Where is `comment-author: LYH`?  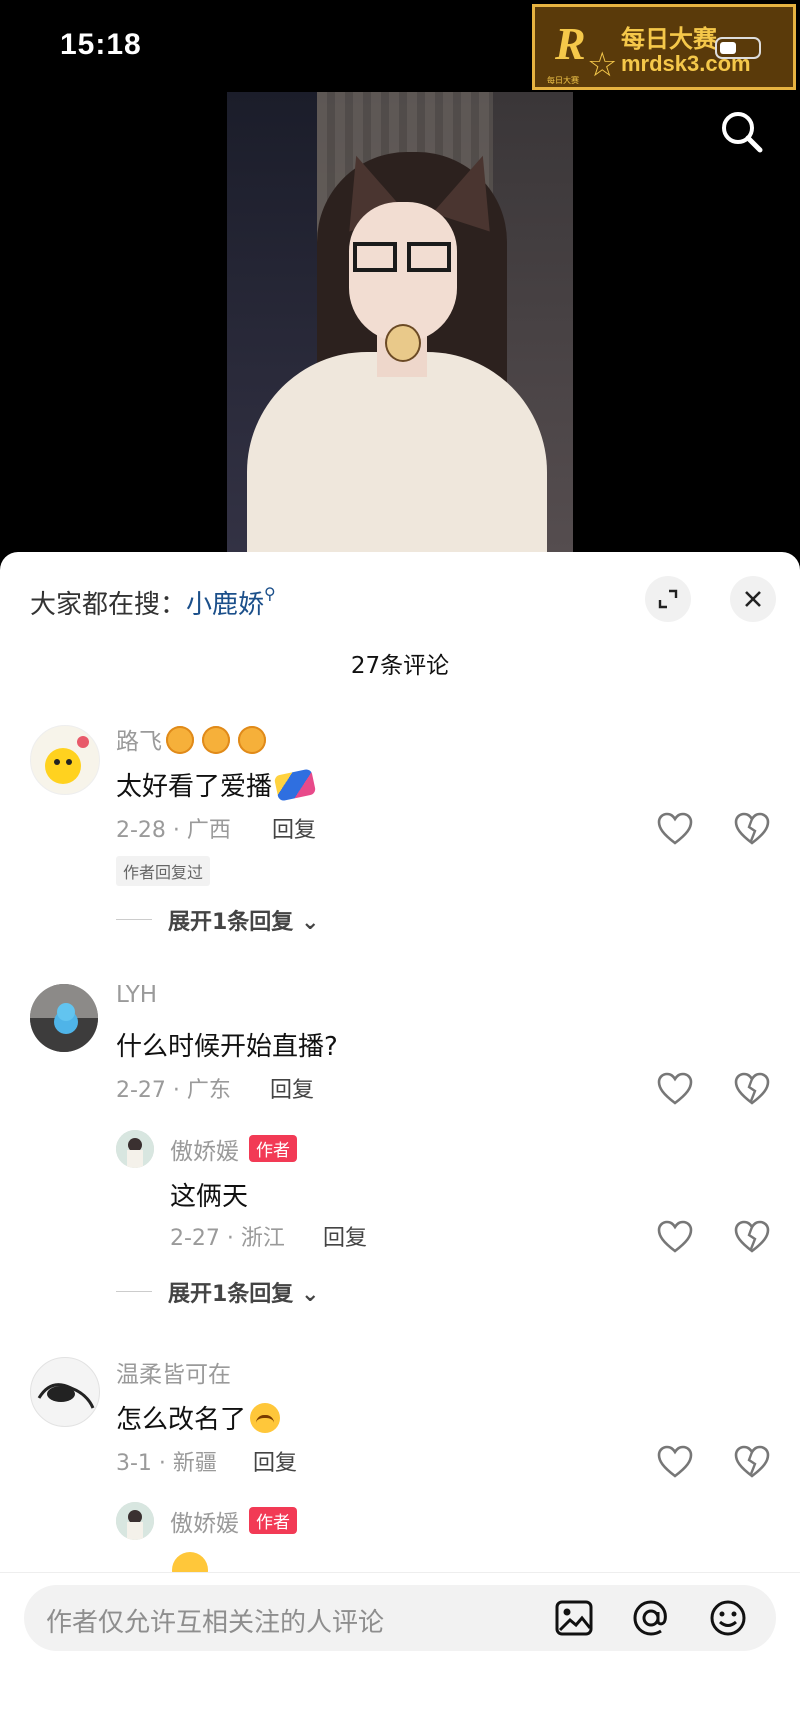
comment-author: LYH is located at coordinates (136, 995).